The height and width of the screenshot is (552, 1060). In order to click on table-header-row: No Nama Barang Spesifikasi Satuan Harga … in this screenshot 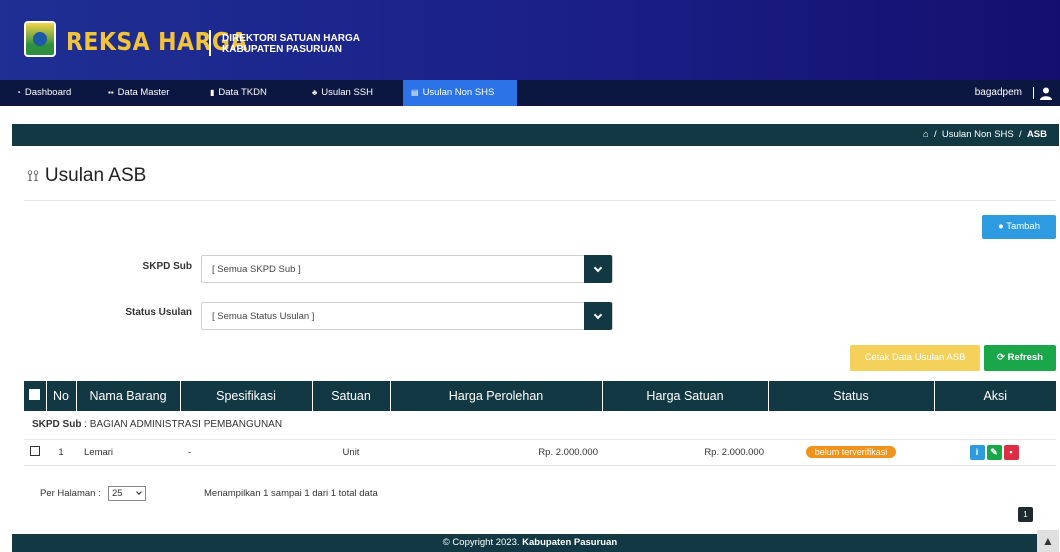, I will do `click(540, 396)`.